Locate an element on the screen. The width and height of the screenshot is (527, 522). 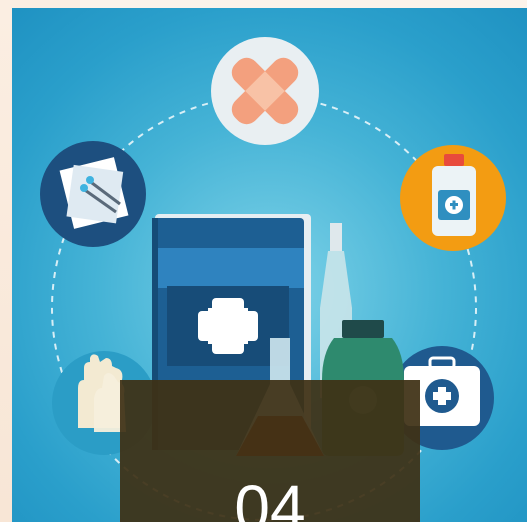
gauze-pins-icon is located at coordinates (93, 194).